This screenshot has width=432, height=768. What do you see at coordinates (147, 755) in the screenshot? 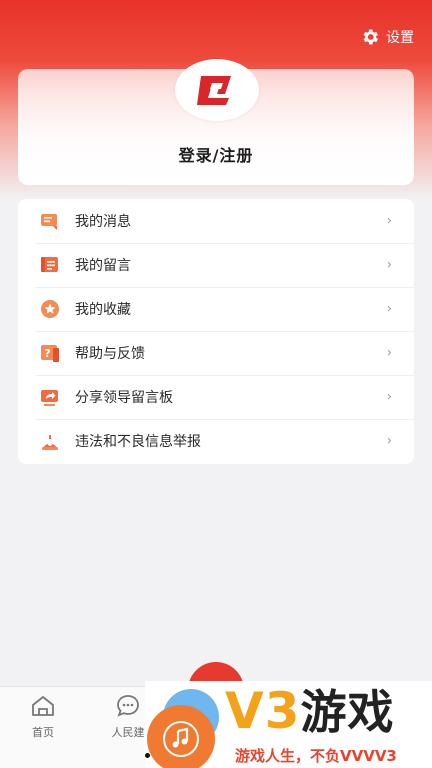
I see `watermark-dot` at bounding box center [147, 755].